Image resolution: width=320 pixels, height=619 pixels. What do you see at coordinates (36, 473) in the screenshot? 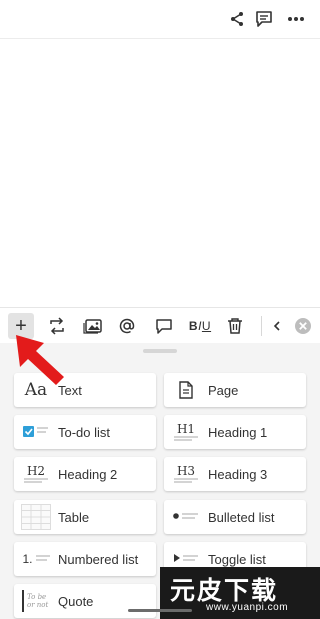
I see `heading2-icon: H2` at bounding box center [36, 473].